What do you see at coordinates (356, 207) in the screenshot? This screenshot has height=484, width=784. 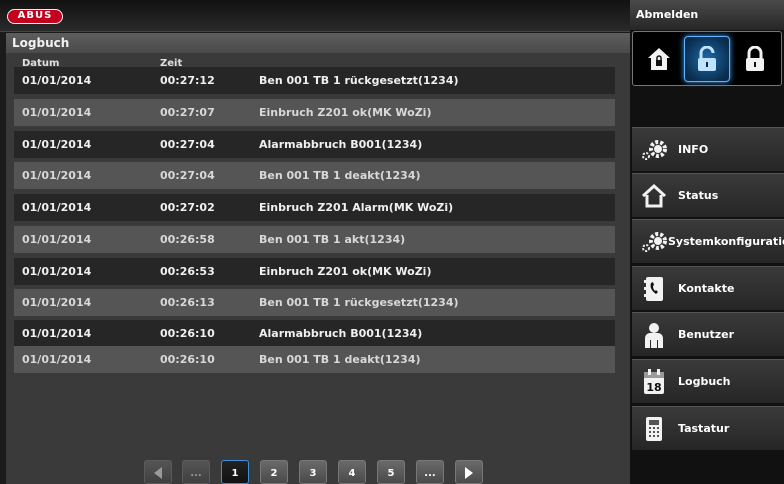 I see `log-event: Einbruch Z201 Alarm(MK WoZi)` at bounding box center [356, 207].